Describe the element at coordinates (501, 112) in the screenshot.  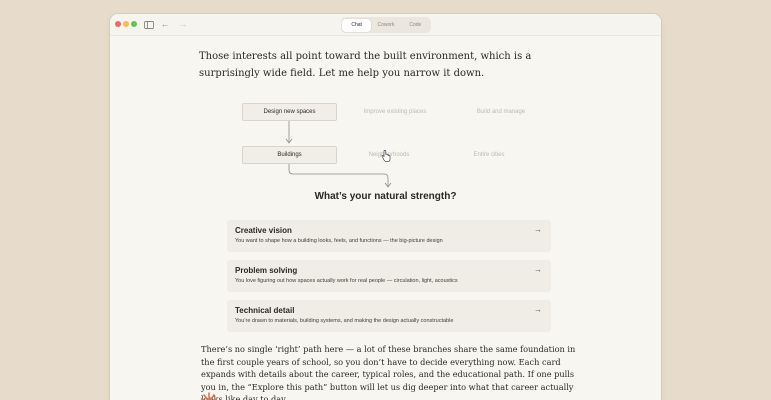
I see `flow-node-build-and-manage: Build and manage` at that location.